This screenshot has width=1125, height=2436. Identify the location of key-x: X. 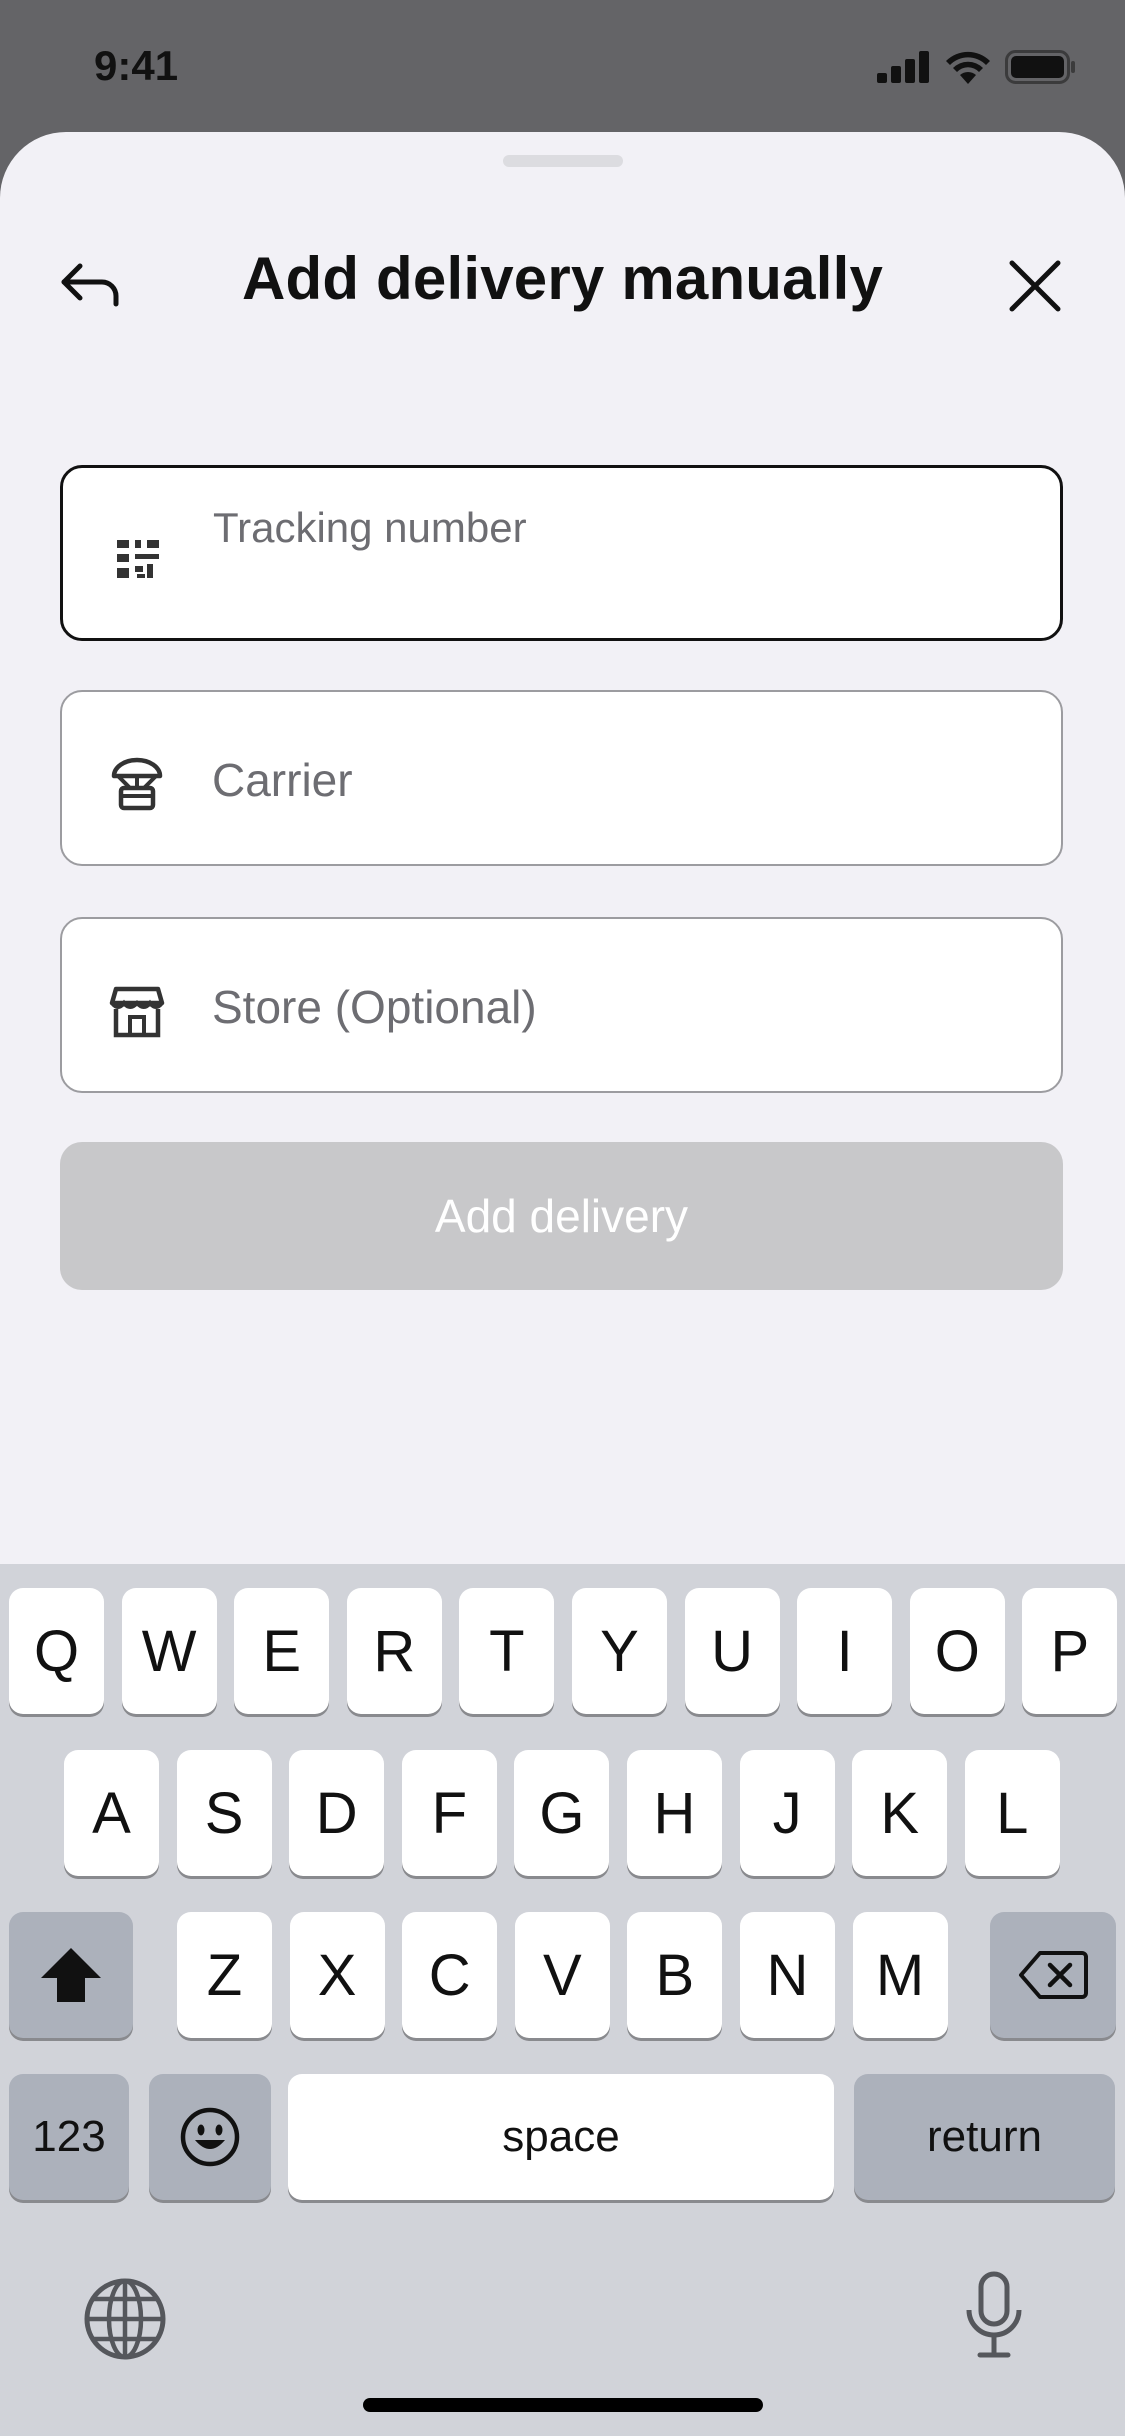
(337, 1975).